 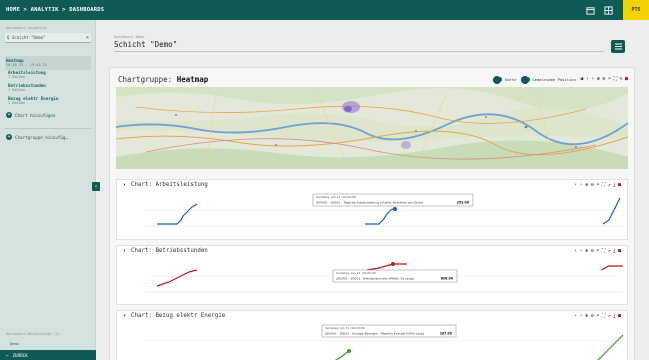 What do you see at coordinates (147, 79) in the screenshot?
I see `group-title-prefix: Chartgruppe:` at bounding box center [147, 79].